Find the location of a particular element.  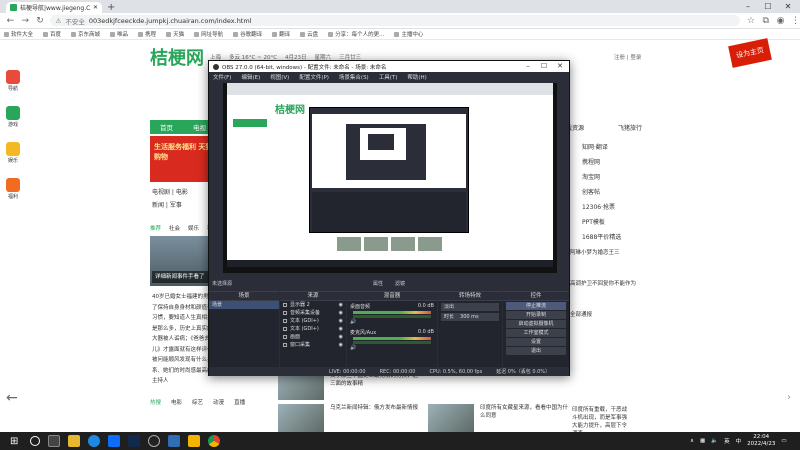

right-link: 淘宝网 is located at coordinates (601, 176).